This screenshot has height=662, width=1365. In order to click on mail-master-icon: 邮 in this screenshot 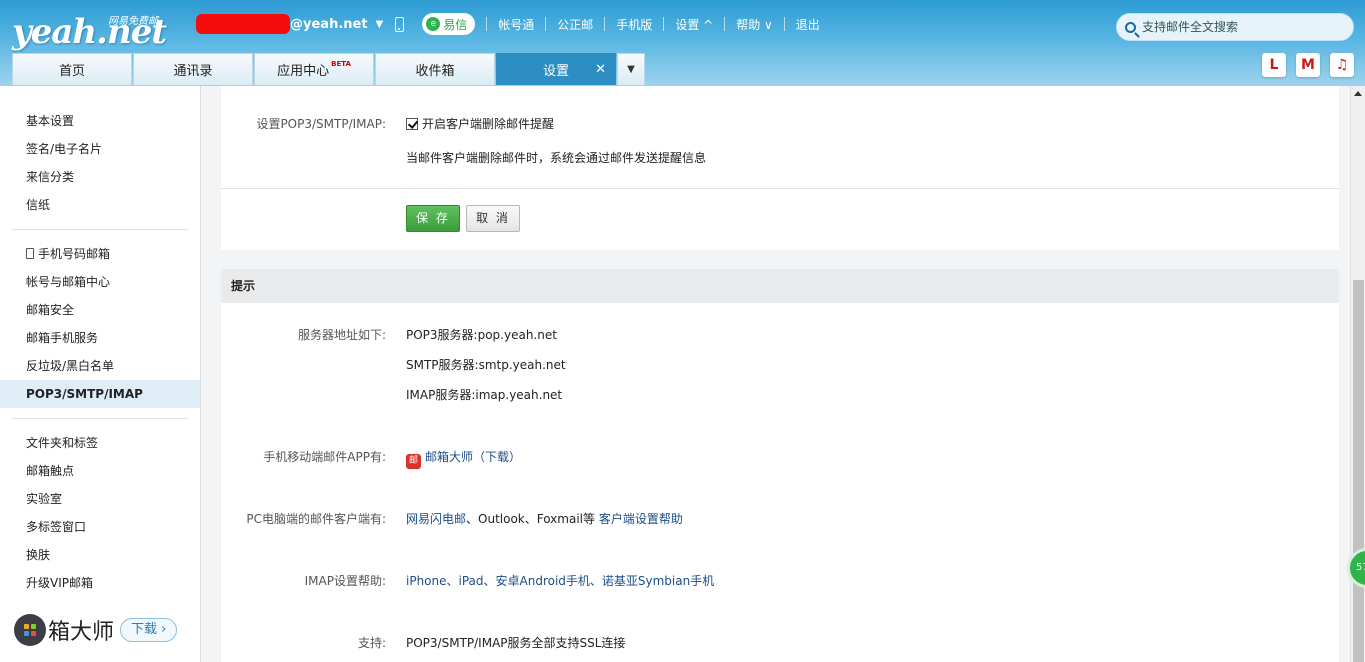, I will do `click(413, 461)`.